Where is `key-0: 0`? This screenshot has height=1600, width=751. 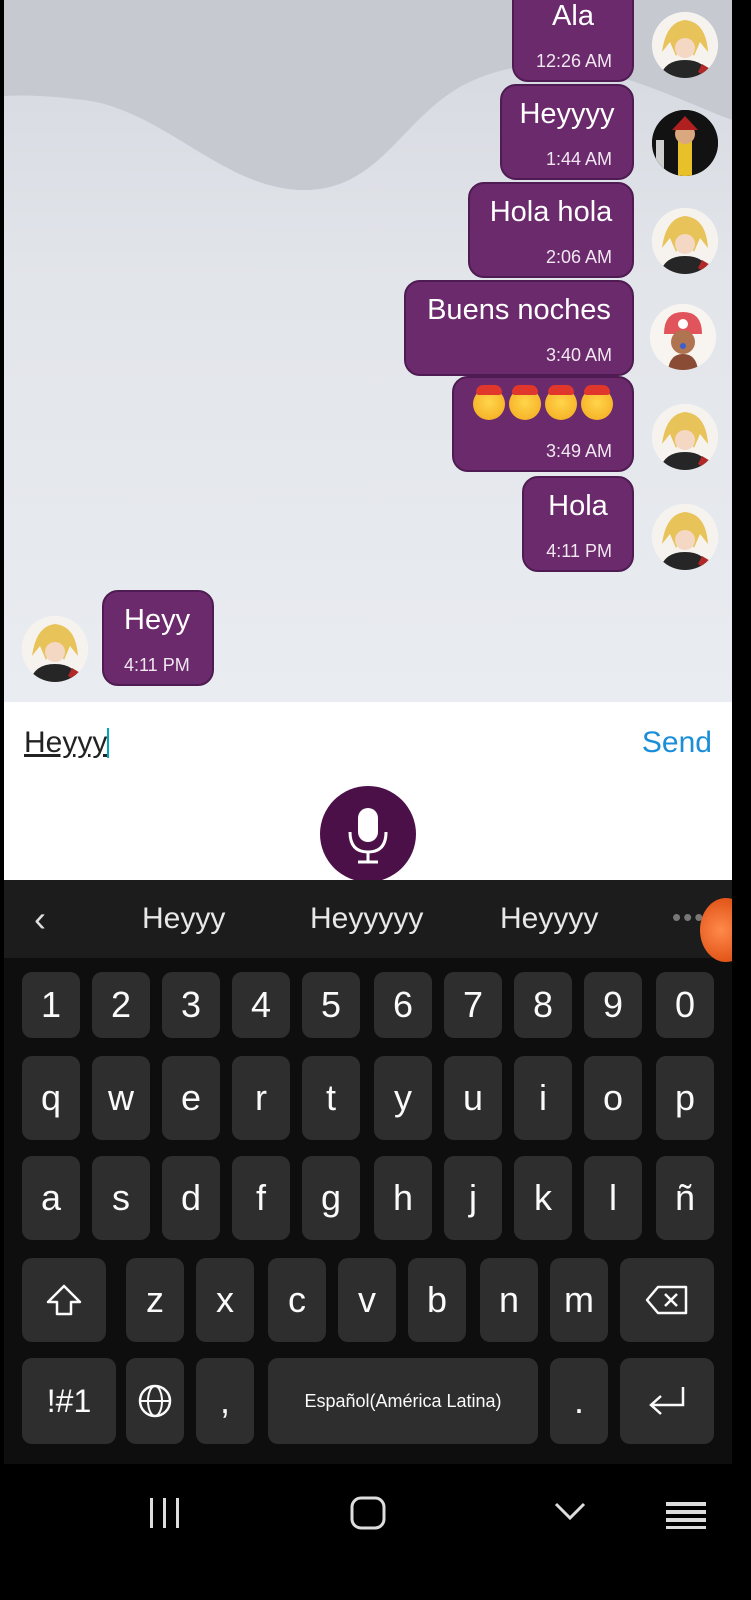
key-0: 0 is located at coordinates (685, 1005).